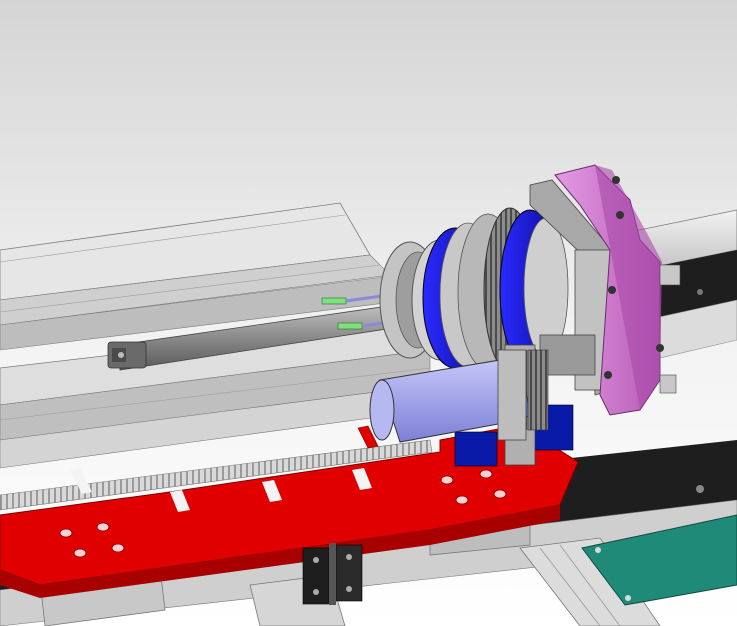  Describe the element at coordinates (332, 574) in the screenshot. I see `door-hinge` at that location.